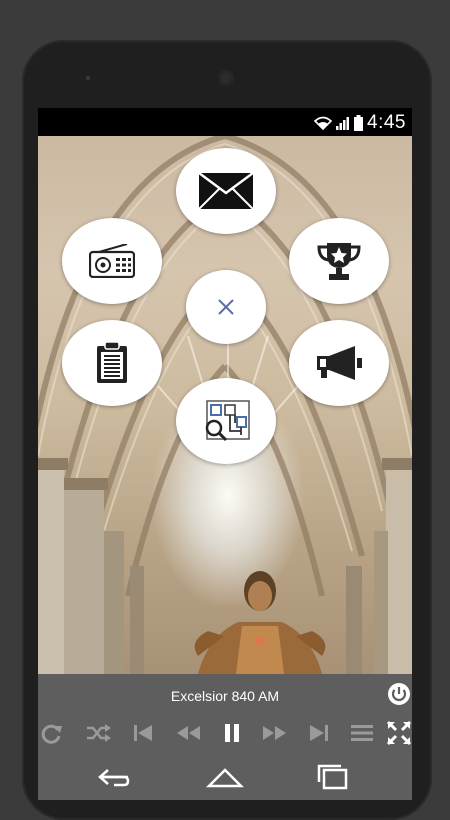 The image size is (450, 820). What do you see at coordinates (143, 733) in the screenshot?
I see `skip-previous-icon` at bounding box center [143, 733].